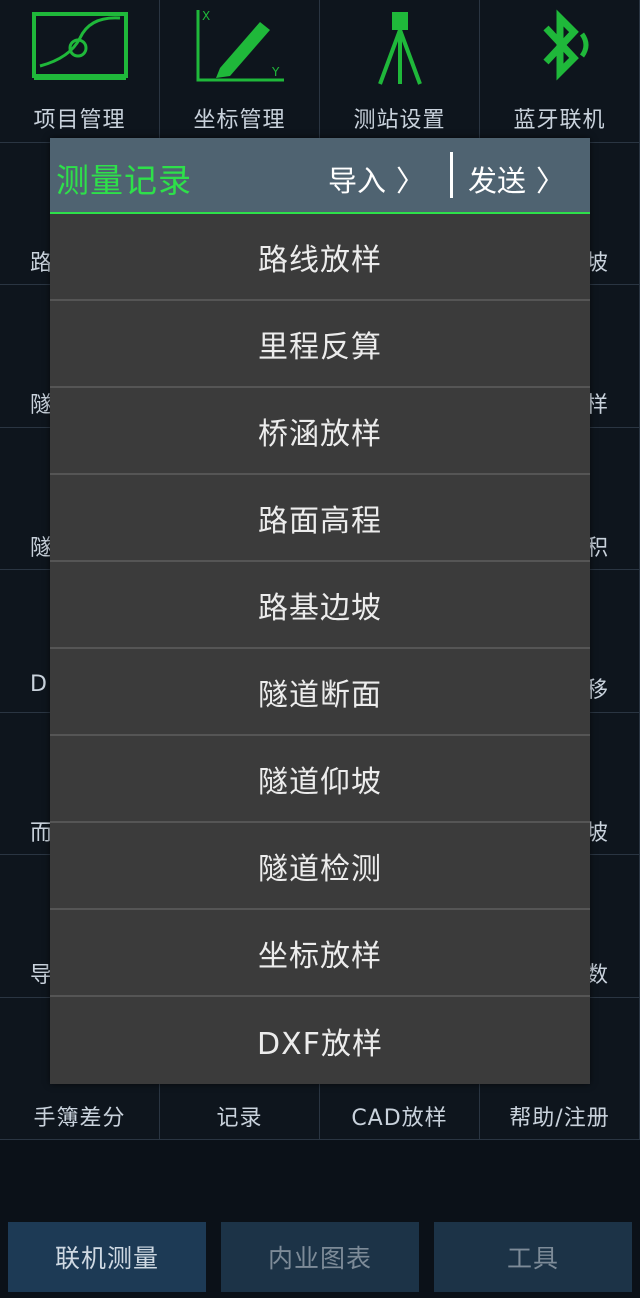 The image size is (640, 1298). What do you see at coordinates (320, 1040) in the screenshot?
I see `list-item-dxf-stakeout: DXF放样` at bounding box center [320, 1040].